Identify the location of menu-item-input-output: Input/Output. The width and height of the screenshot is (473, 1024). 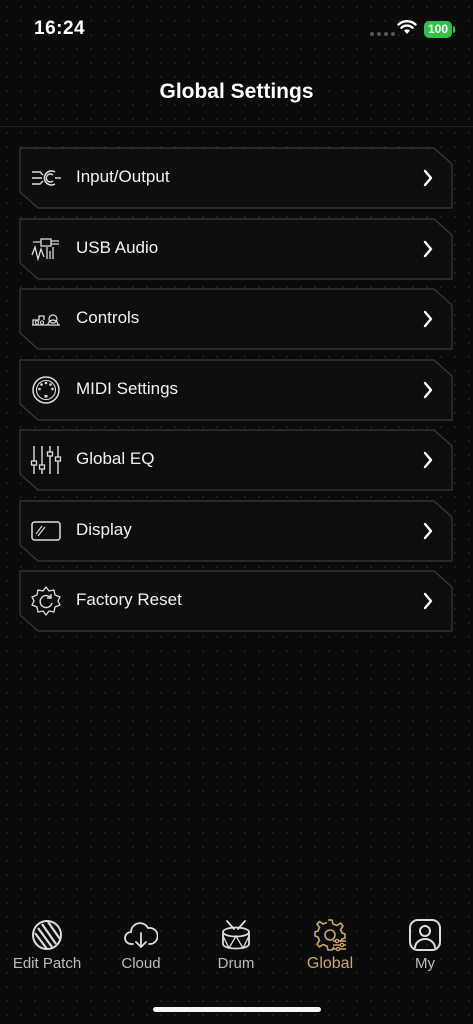
(236, 178).